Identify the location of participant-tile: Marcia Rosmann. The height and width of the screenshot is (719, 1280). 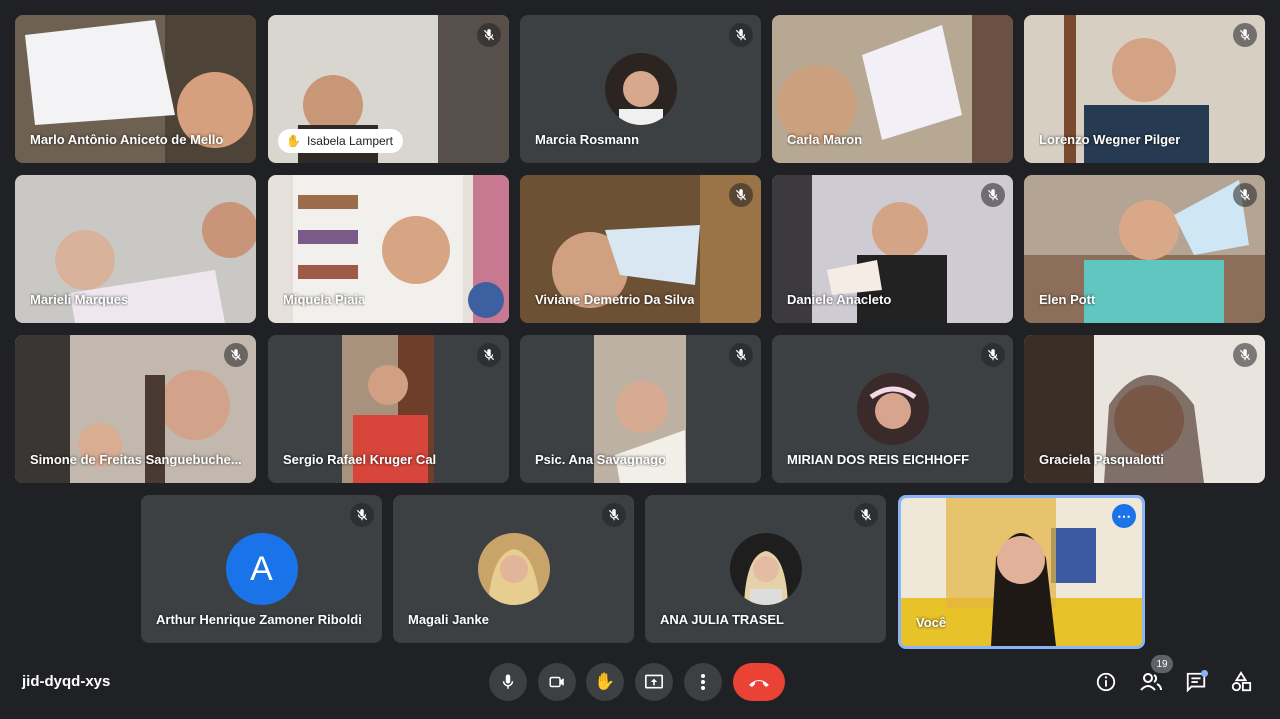
(640, 89).